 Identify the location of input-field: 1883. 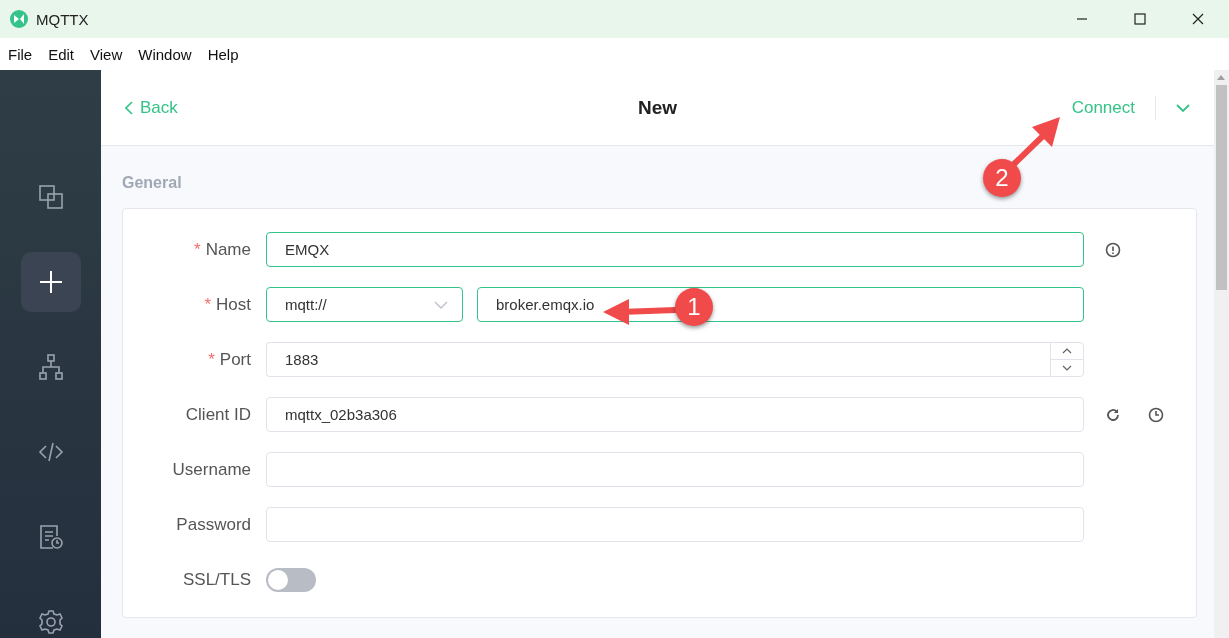
(658, 359).